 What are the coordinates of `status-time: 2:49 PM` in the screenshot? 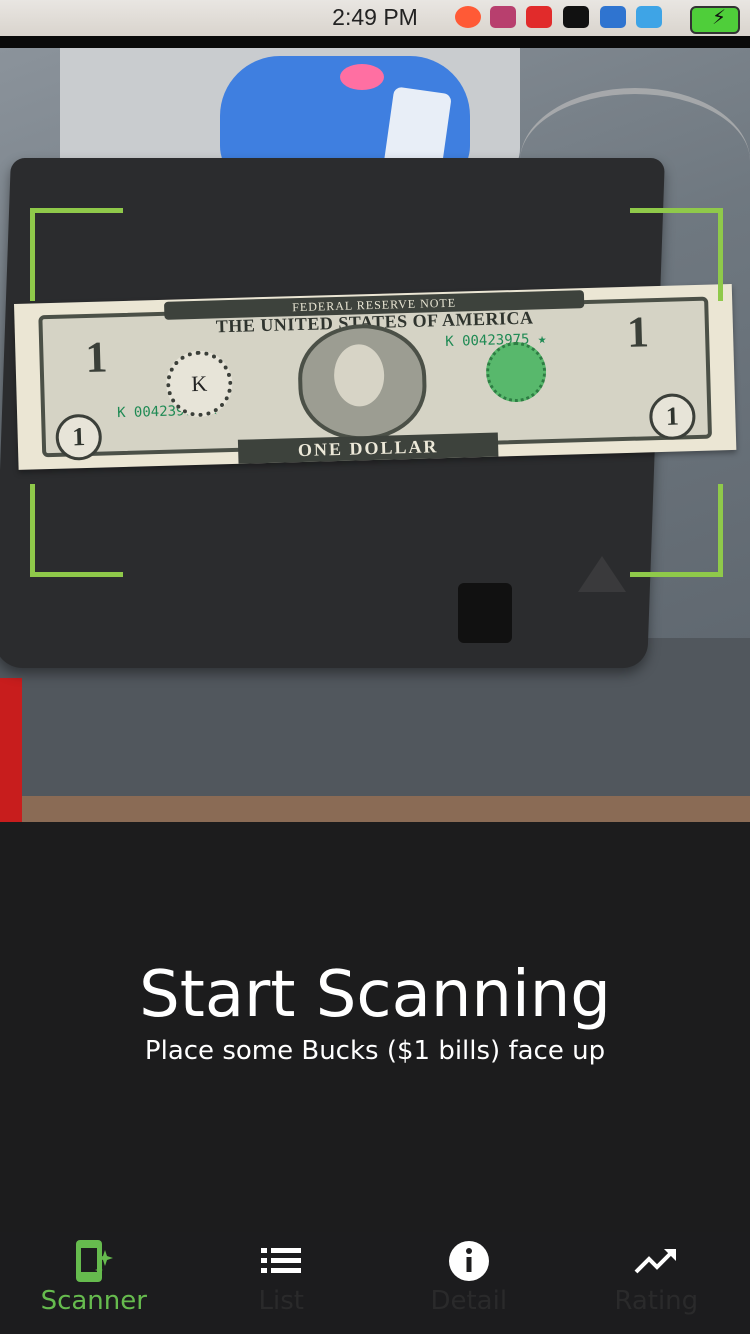 It's located at (375, 17).